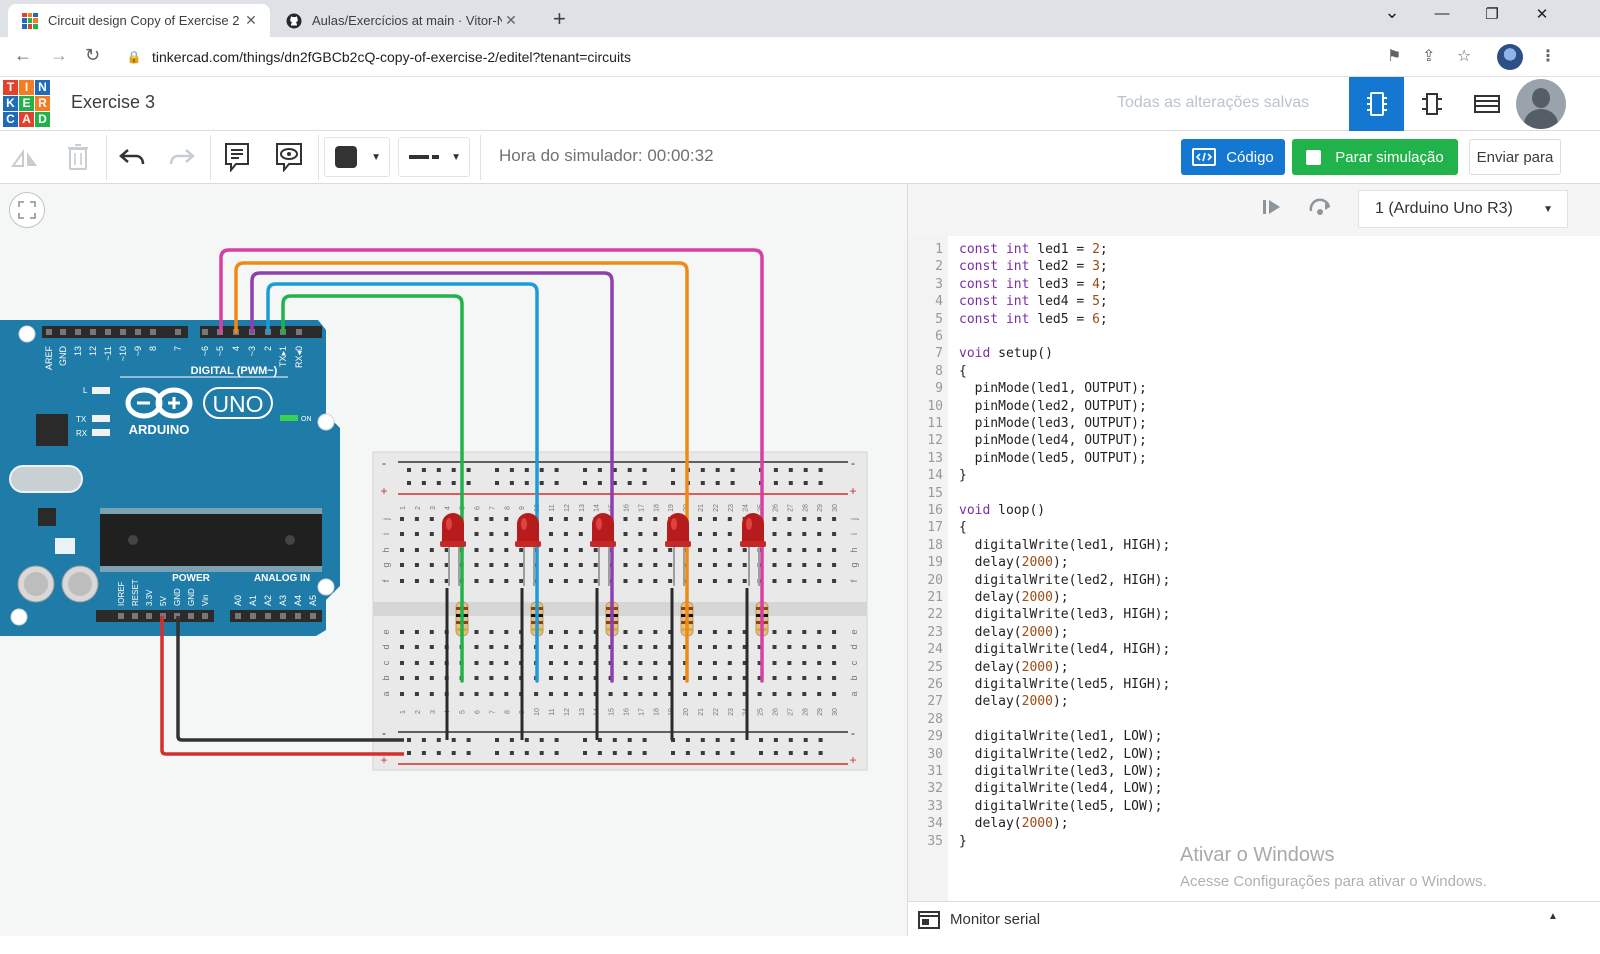  Describe the element at coordinates (1515, 157) in the screenshot. I see `send-to-button: Enviar para` at that location.